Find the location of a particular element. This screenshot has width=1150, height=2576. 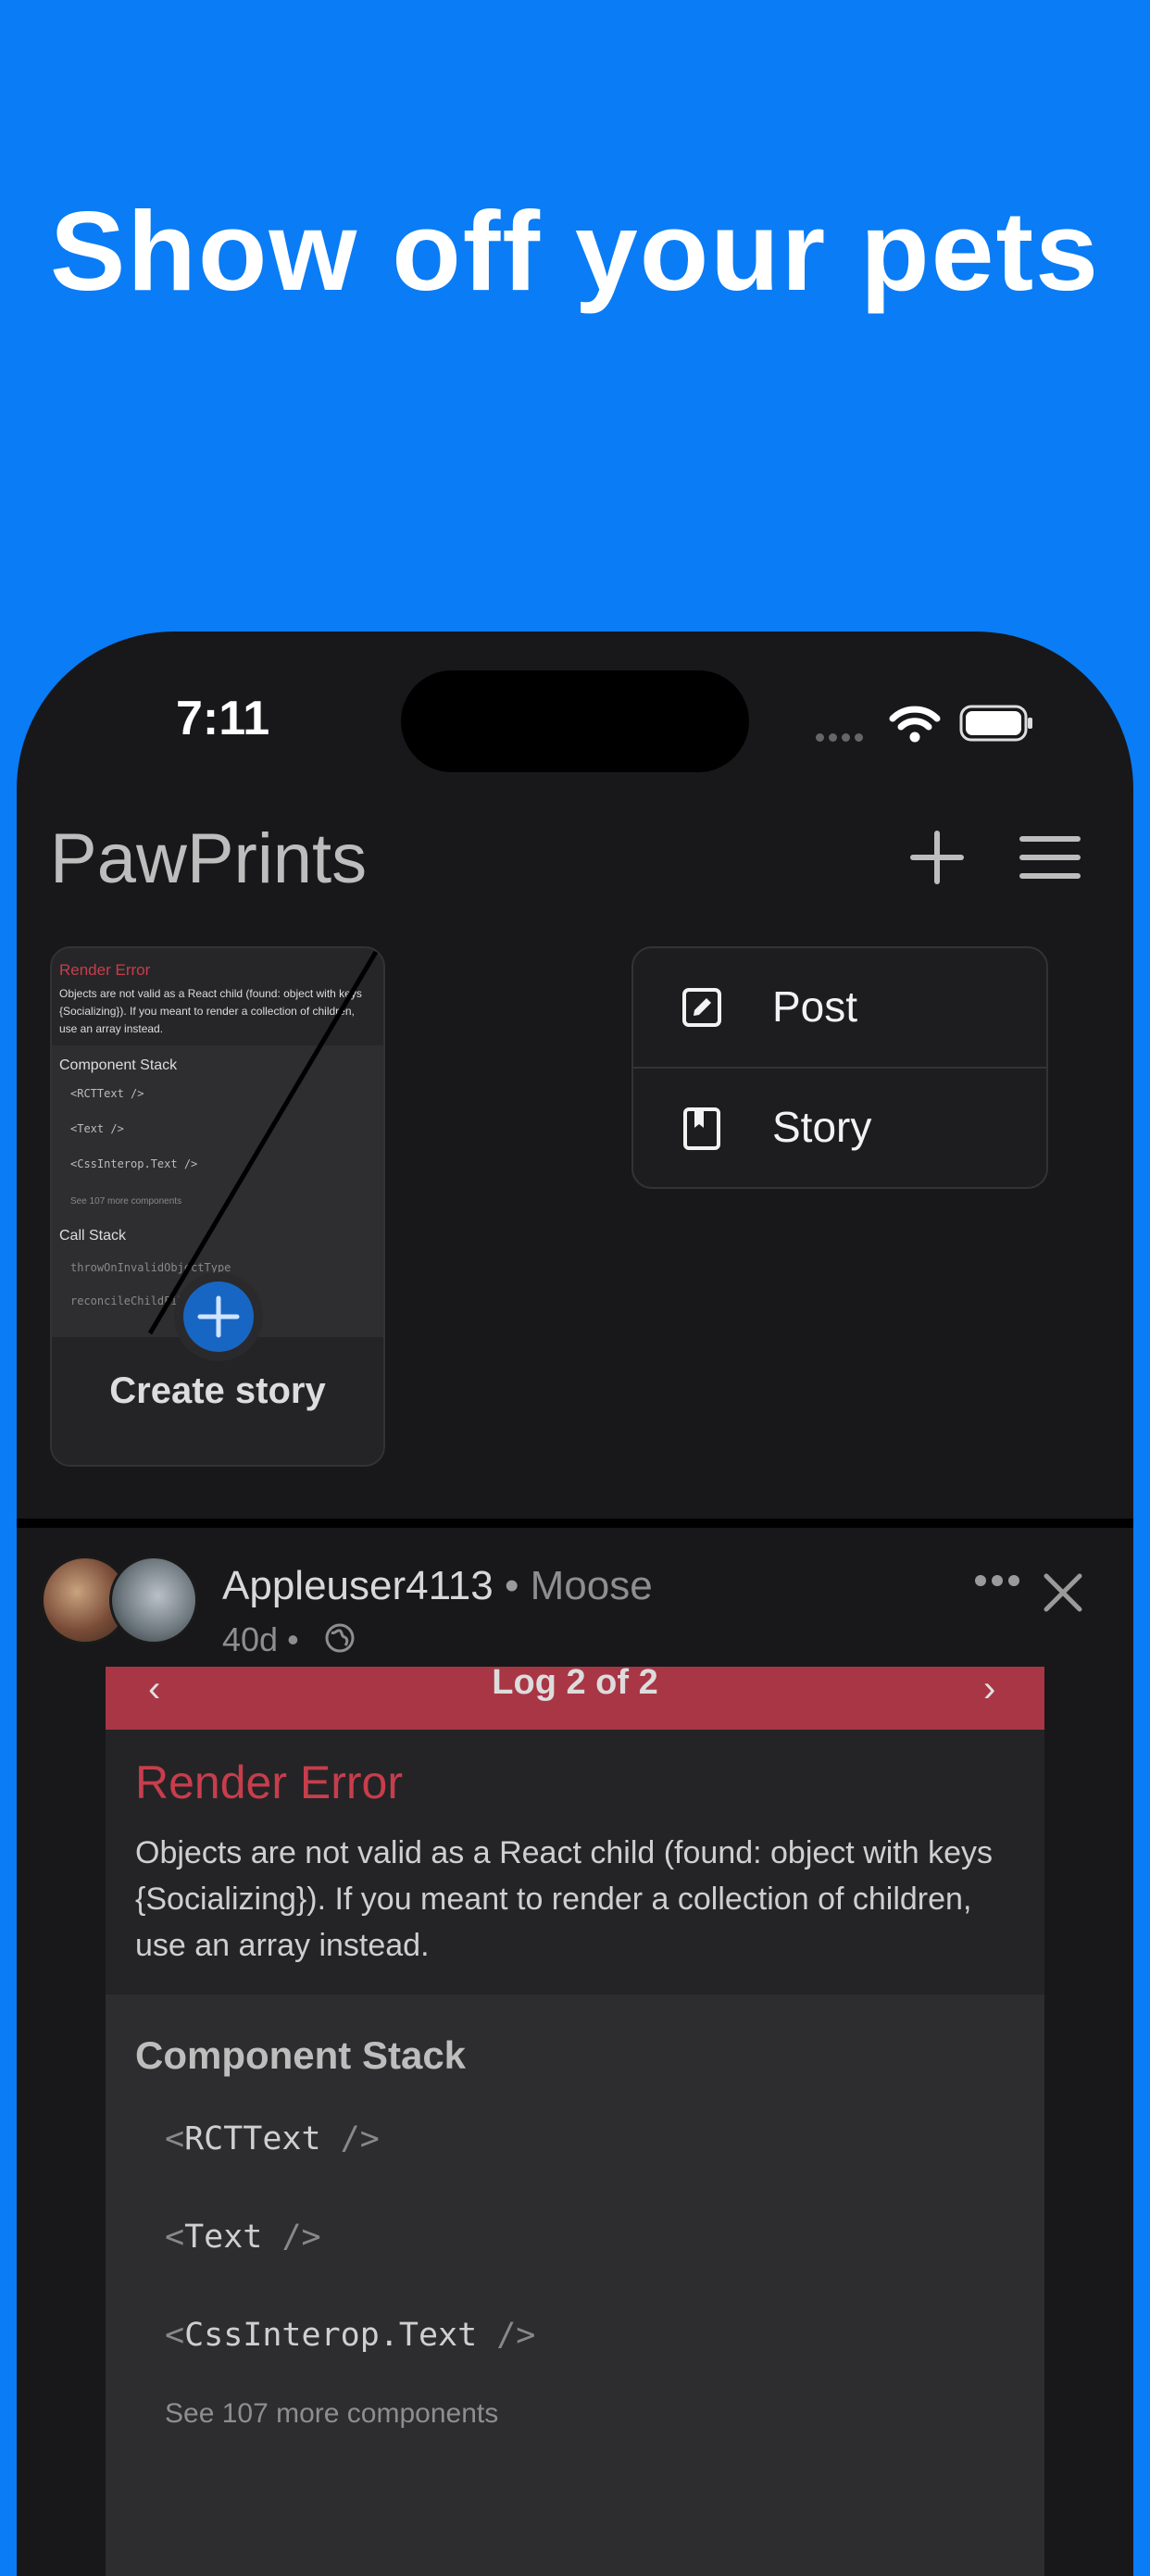

error-title: Render Error is located at coordinates (269, 1782).